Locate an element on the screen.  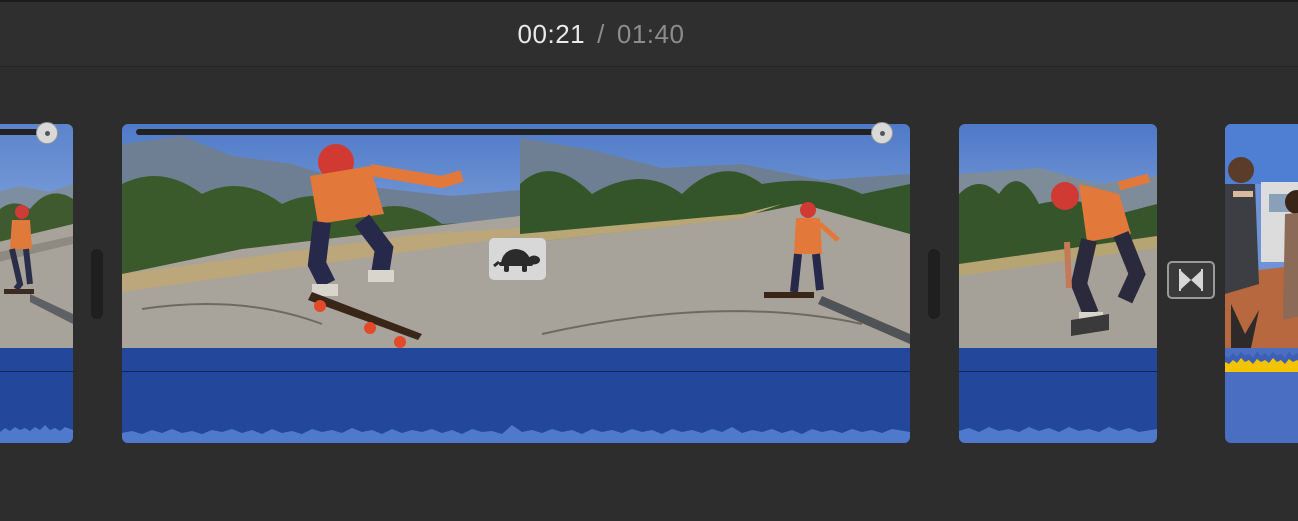
speed-handle-left is located at coordinates (47, 133).